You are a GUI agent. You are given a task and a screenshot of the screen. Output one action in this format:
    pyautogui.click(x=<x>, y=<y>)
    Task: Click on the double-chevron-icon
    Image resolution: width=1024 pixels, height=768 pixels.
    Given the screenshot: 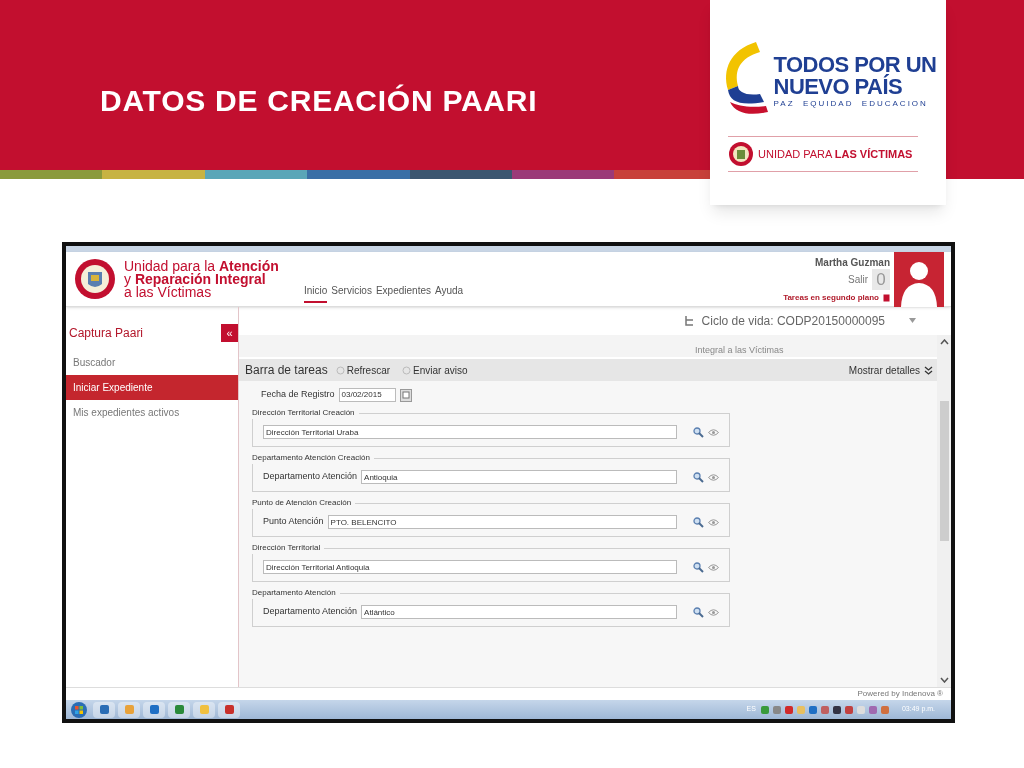 What is the action you would take?
    pyautogui.click(x=928, y=370)
    